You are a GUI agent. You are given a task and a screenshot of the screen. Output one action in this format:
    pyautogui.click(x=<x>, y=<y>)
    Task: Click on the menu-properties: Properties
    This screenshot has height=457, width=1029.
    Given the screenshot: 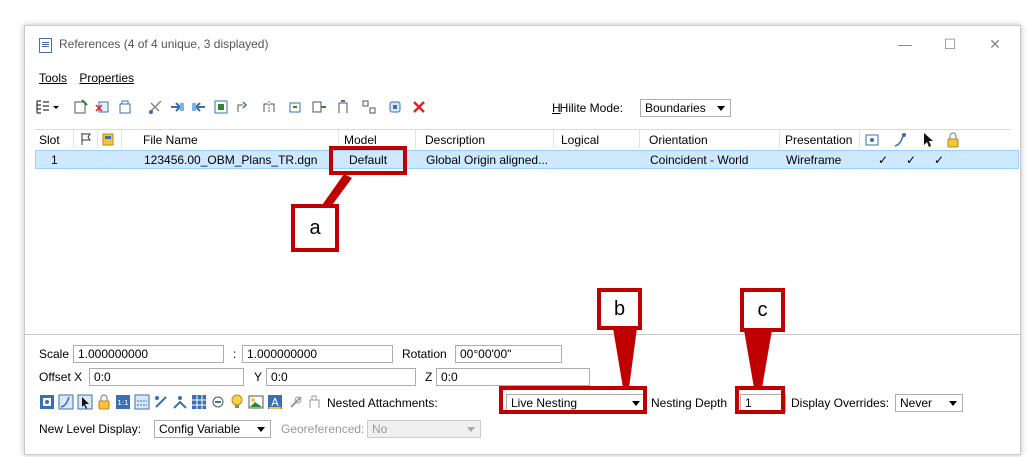 What is the action you would take?
    pyautogui.click(x=106, y=78)
    